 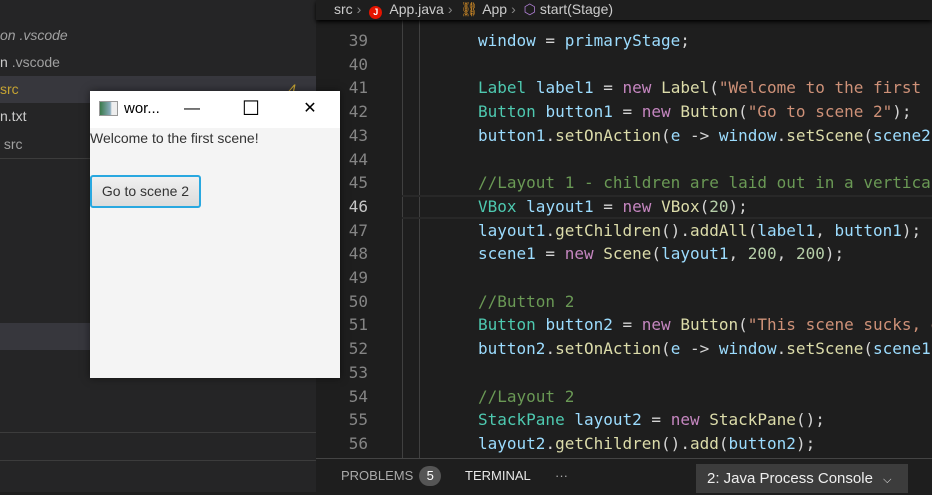 I want to click on code-token: button1, so click(x=867, y=230).